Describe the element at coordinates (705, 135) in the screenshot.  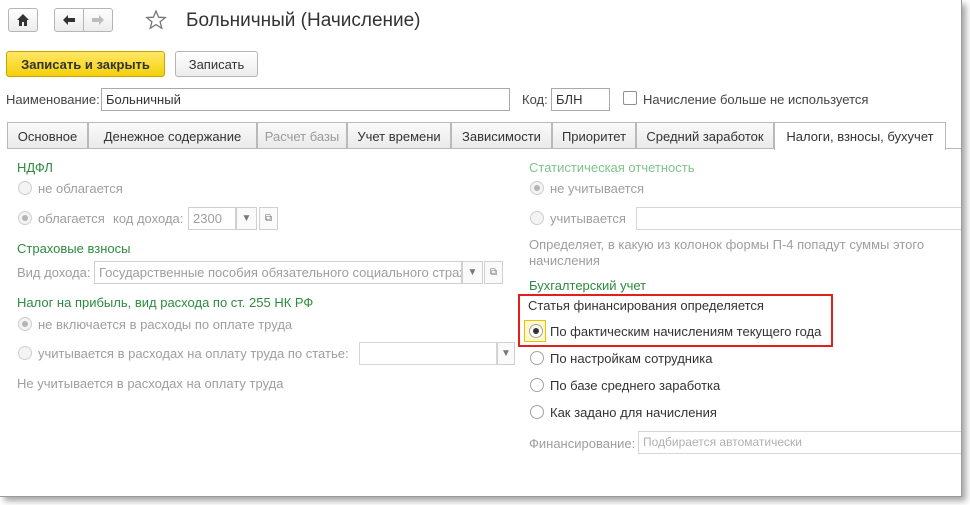
I see `tab-average-earnings: Средний заработок` at that location.